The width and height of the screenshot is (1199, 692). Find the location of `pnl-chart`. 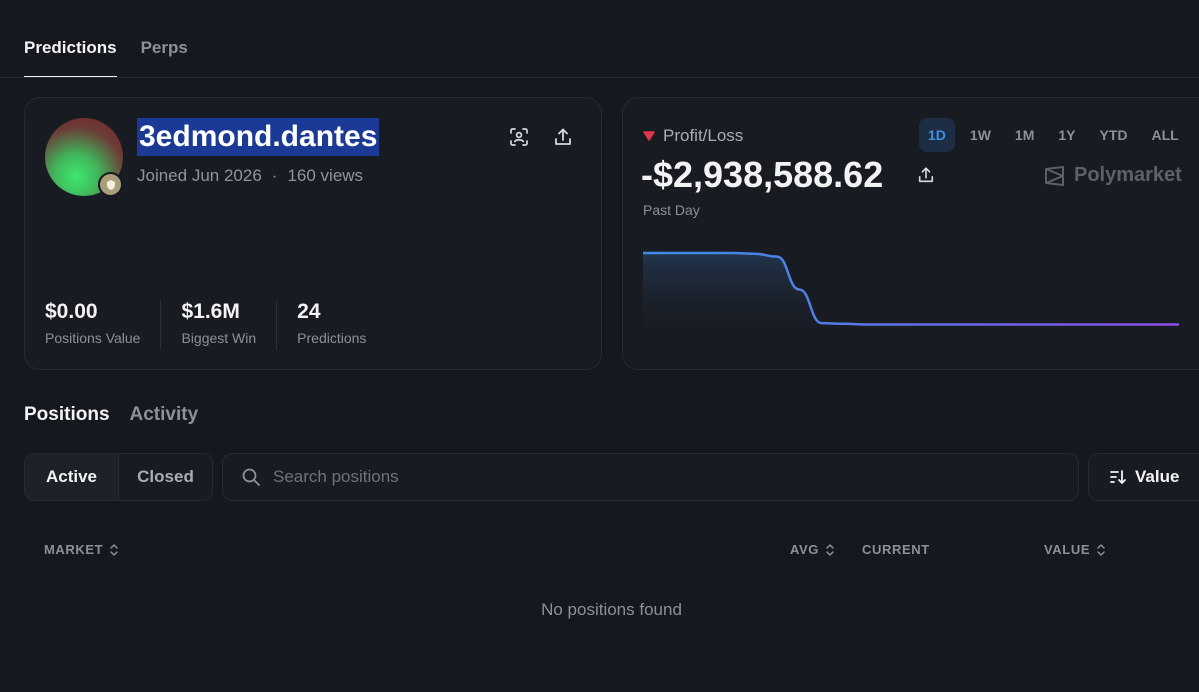

pnl-chart is located at coordinates (911, 299).